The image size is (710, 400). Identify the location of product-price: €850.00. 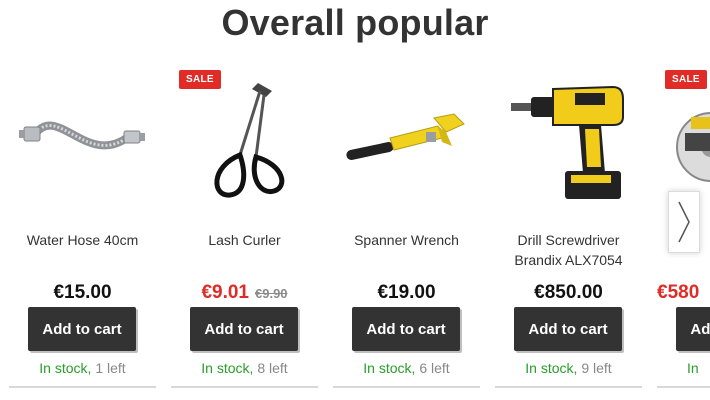
(568, 292).